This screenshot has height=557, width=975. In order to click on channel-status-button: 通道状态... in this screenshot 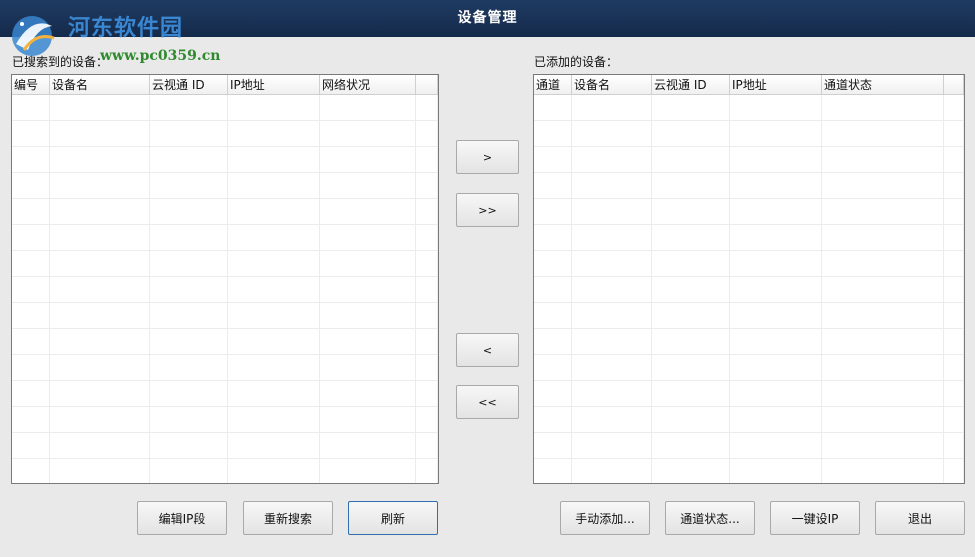, I will do `click(710, 518)`.